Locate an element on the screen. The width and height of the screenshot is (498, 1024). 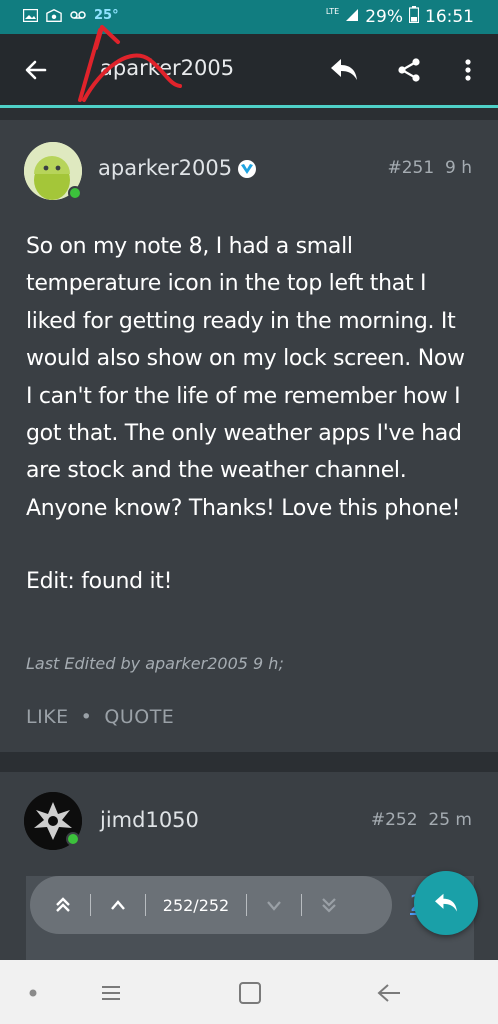
post-edit-text: Edit: found it! is located at coordinates (99, 582).